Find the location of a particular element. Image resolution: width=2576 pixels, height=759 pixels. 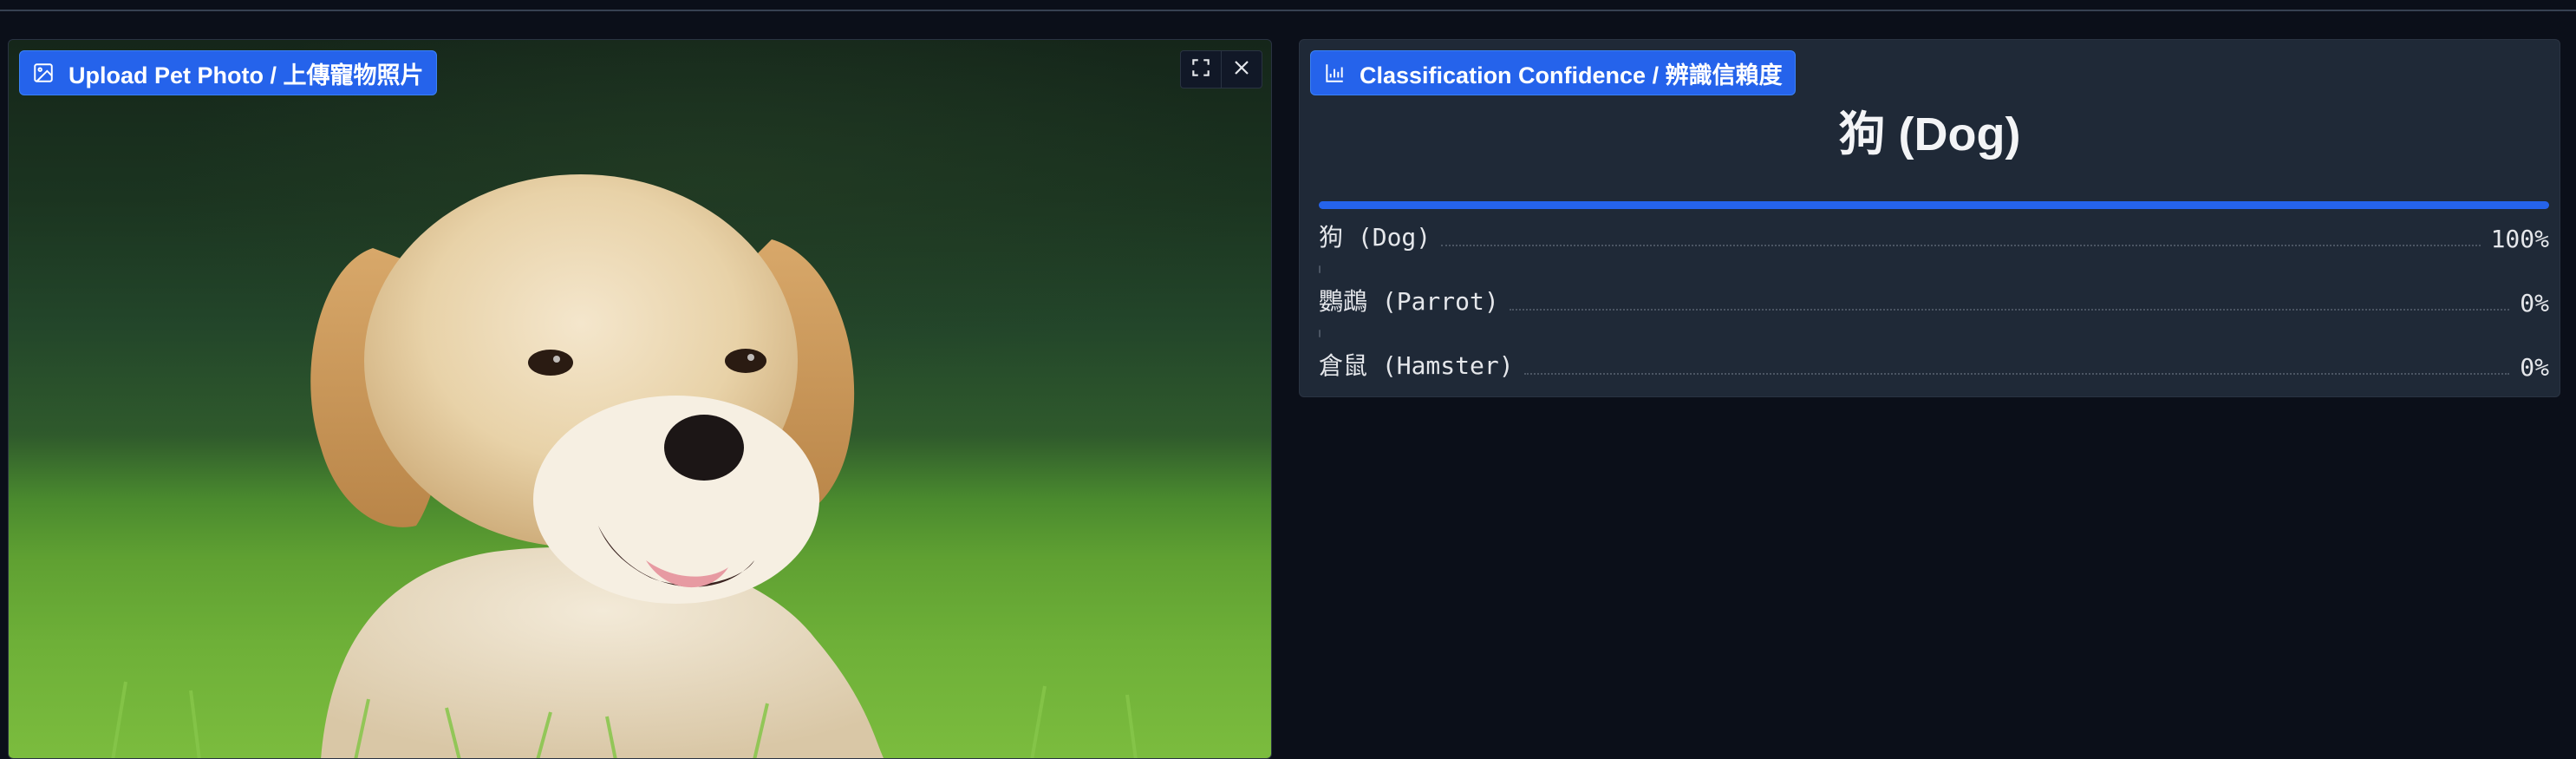

confidence-line: 倉鼠 (Hamster) 0% is located at coordinates (1934, 364).